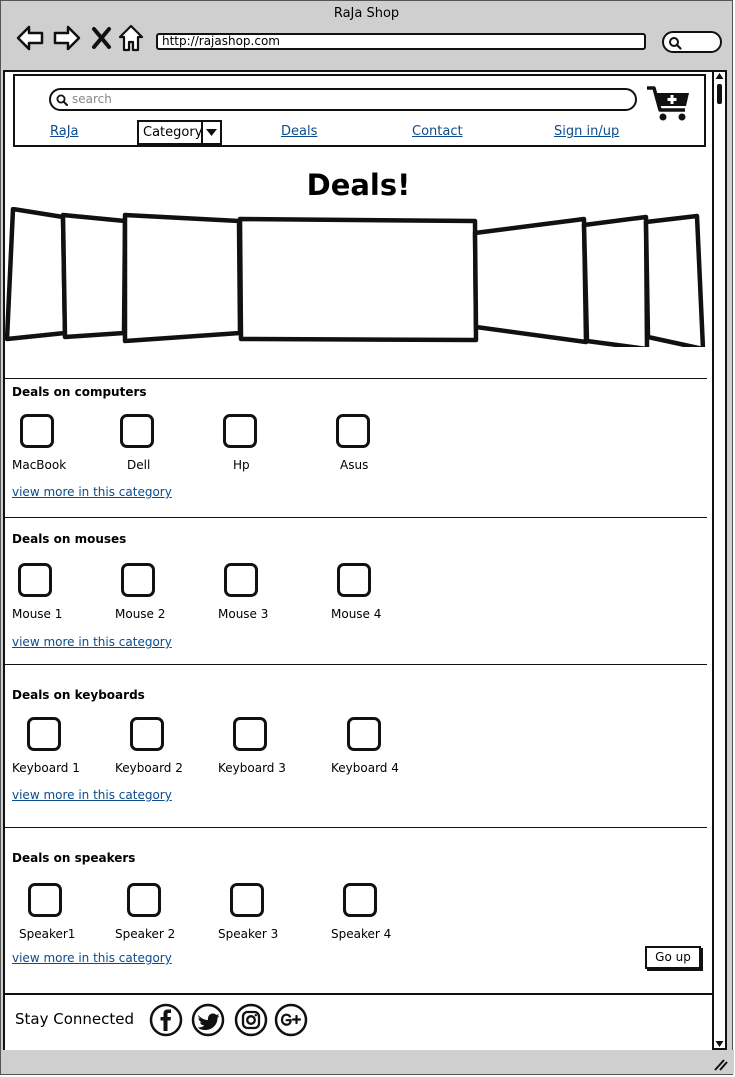  I want to click on product-card: Keyboard 1, so click(46, 746).